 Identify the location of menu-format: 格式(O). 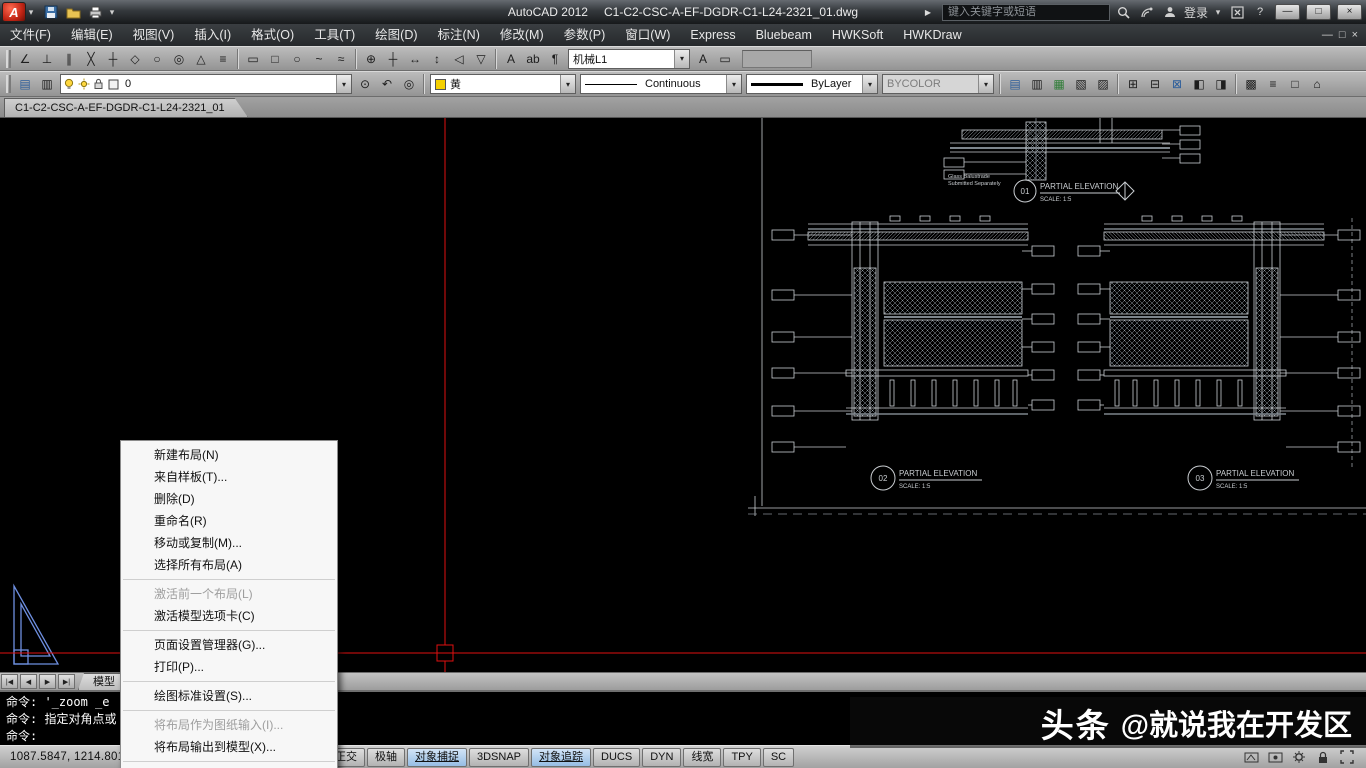
(272, 35).